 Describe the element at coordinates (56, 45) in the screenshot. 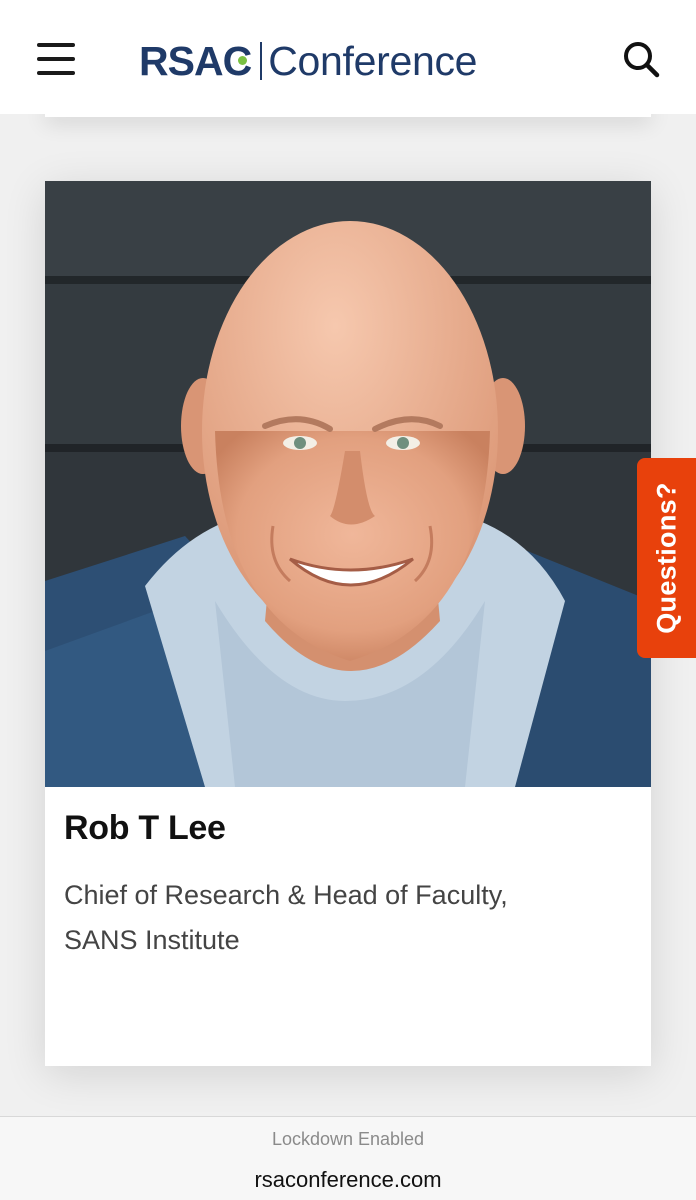

I see `menu-bar-top` at that location.